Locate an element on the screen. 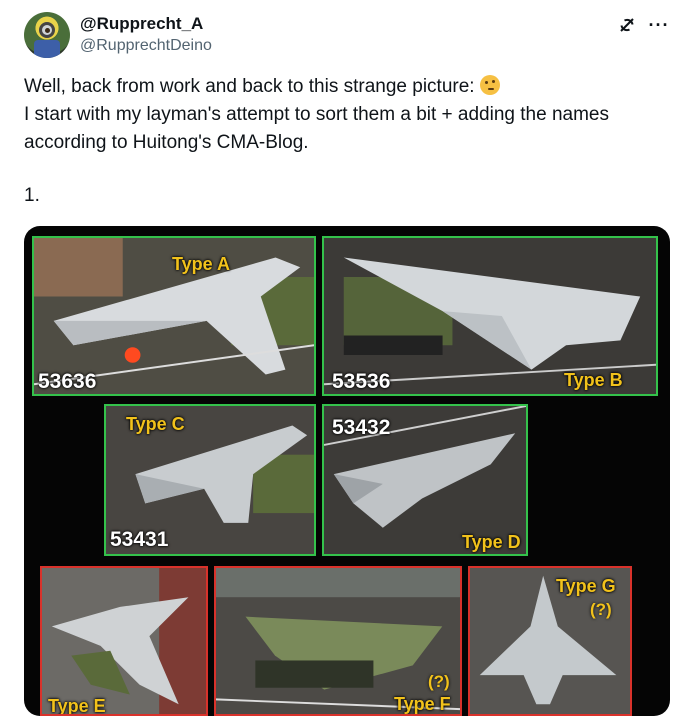  list-marker: 1. is located at coordinates (32, 195).